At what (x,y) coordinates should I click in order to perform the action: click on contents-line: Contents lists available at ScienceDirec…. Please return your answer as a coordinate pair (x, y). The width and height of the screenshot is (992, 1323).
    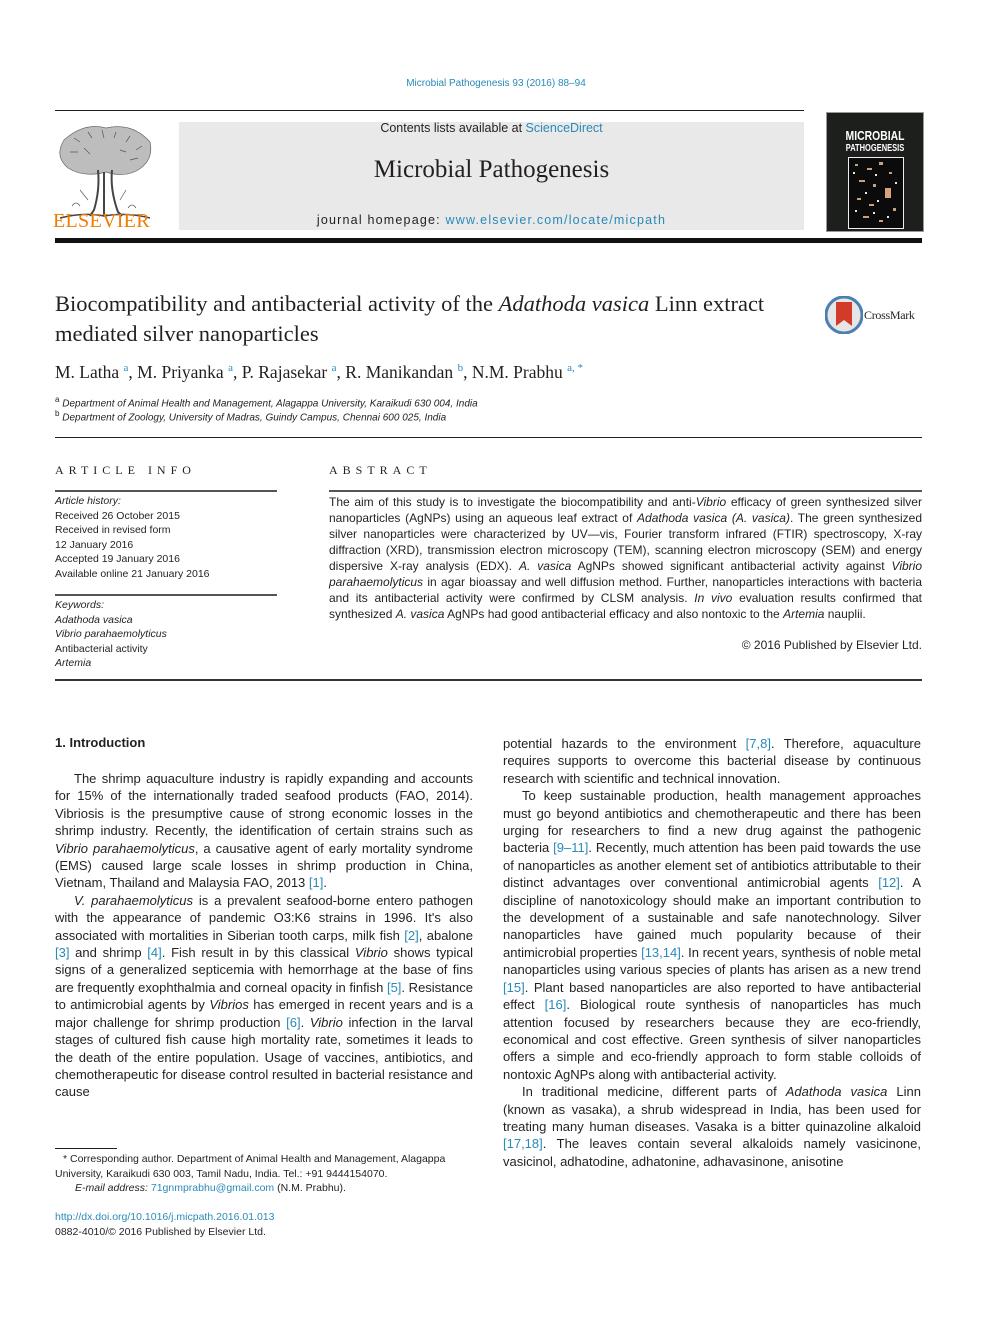
    Looking at the image, I should click on (491, 128).